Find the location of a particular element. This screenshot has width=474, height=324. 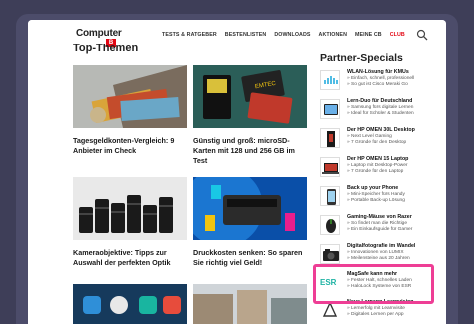

razer-mouse-icon is located at coordinates (330, 225).